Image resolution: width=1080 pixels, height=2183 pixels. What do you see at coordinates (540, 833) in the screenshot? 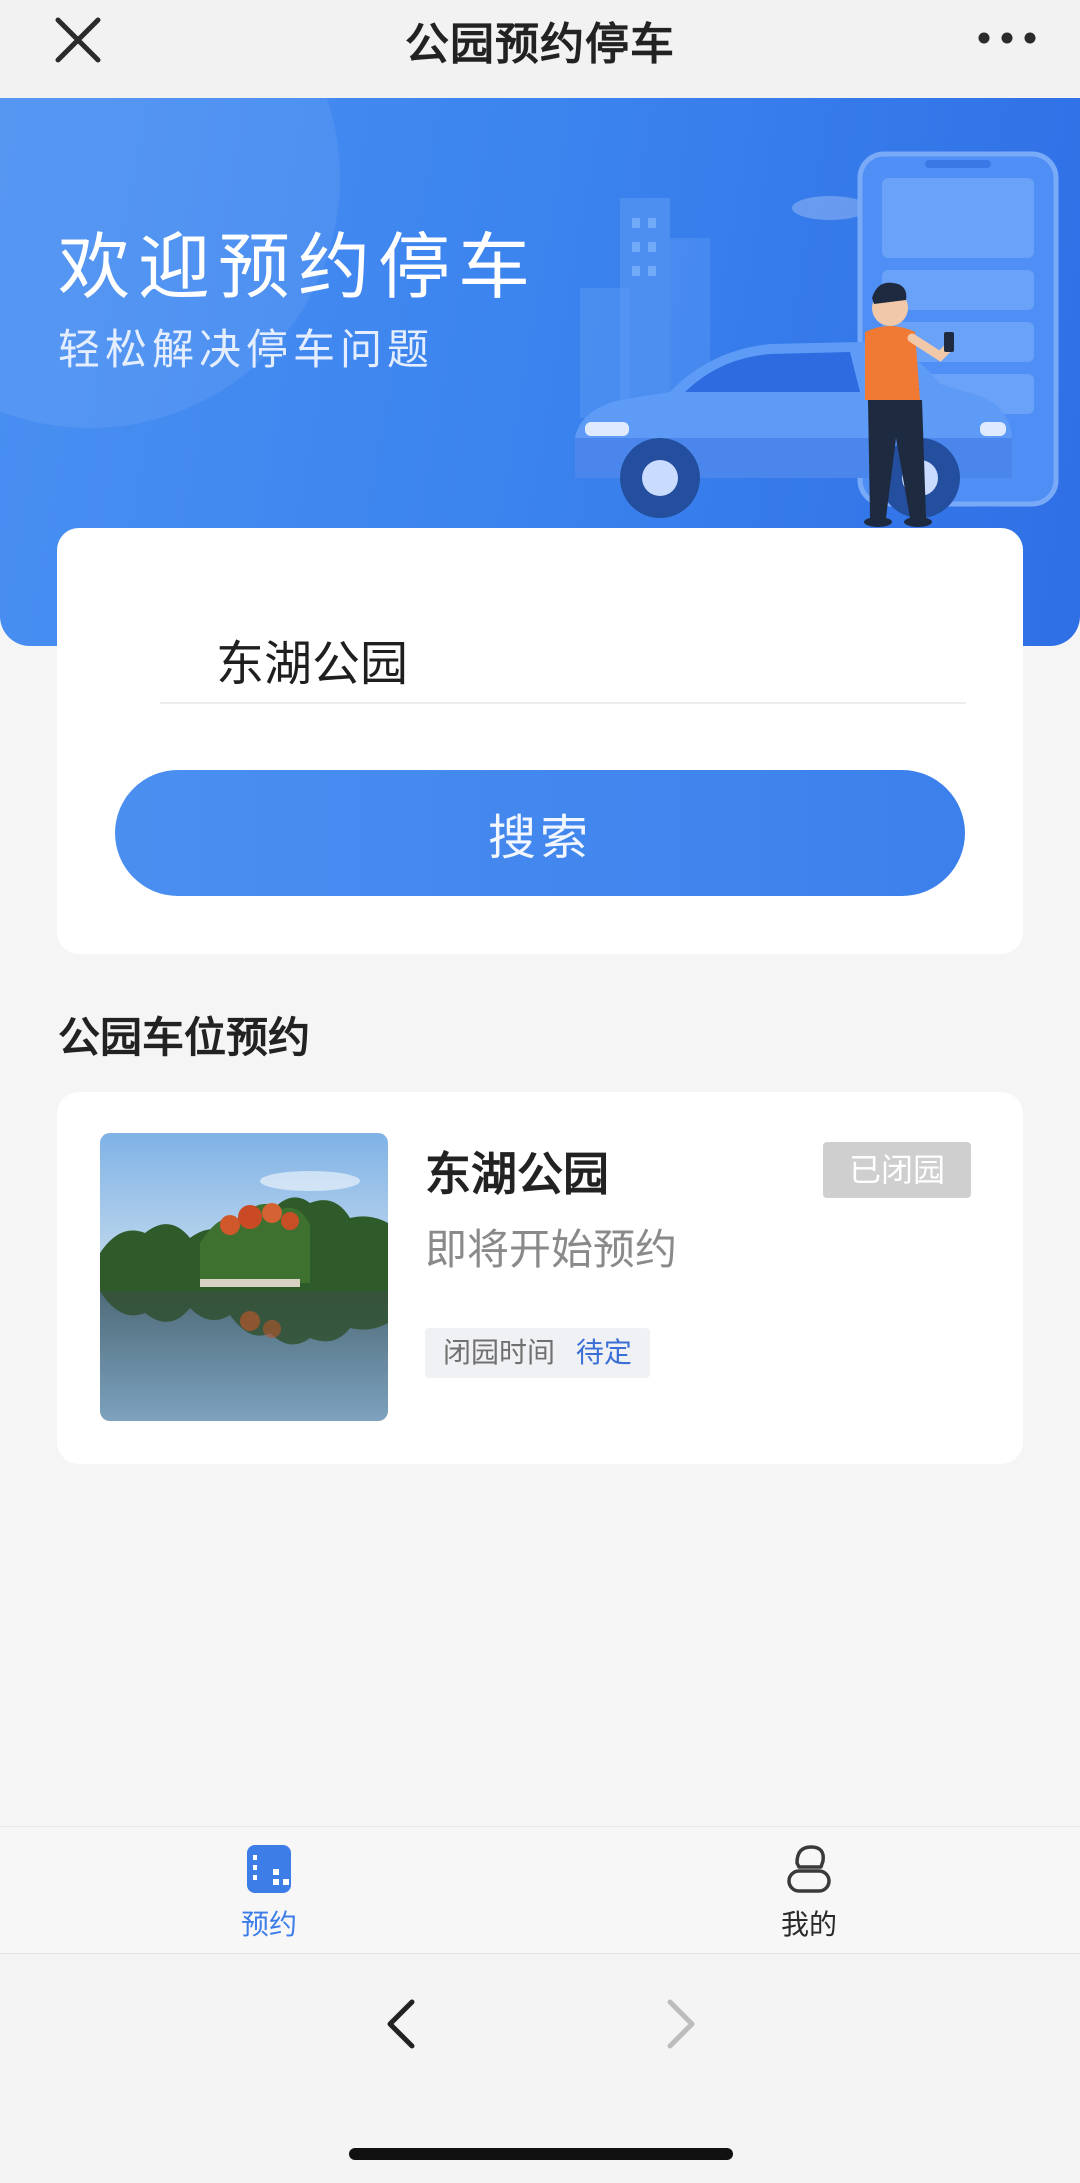
I see `search-button: 搜索` at bounding box center [540, 833].